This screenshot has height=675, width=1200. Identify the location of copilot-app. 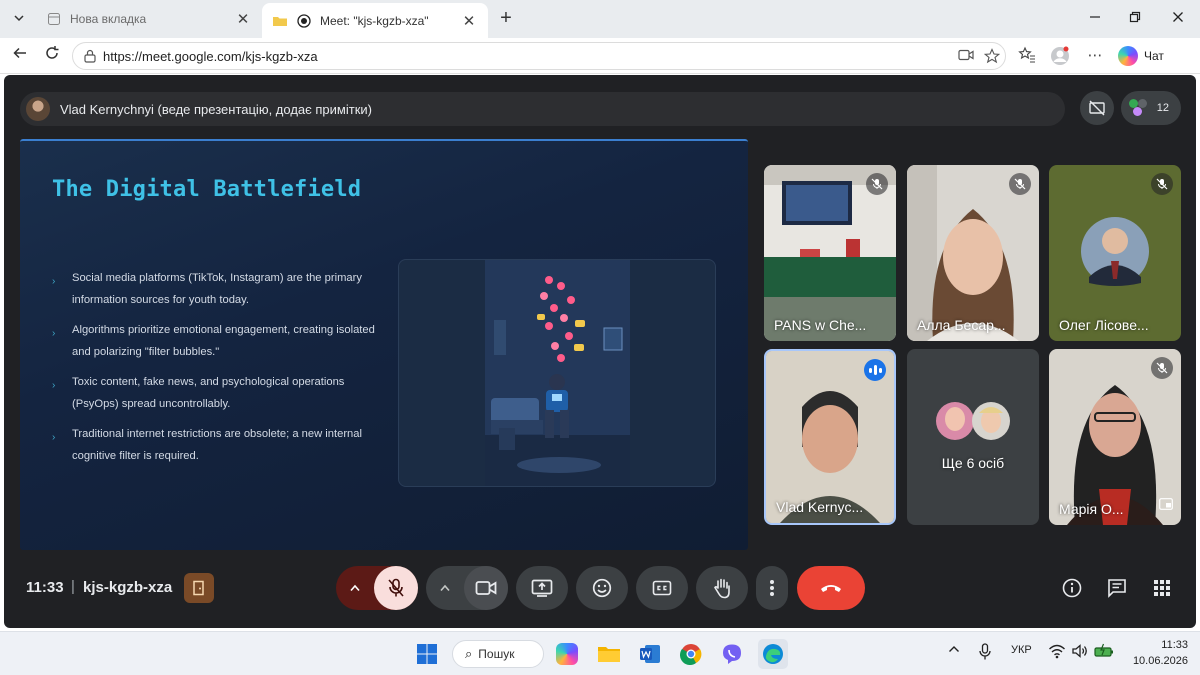
(567, 654).